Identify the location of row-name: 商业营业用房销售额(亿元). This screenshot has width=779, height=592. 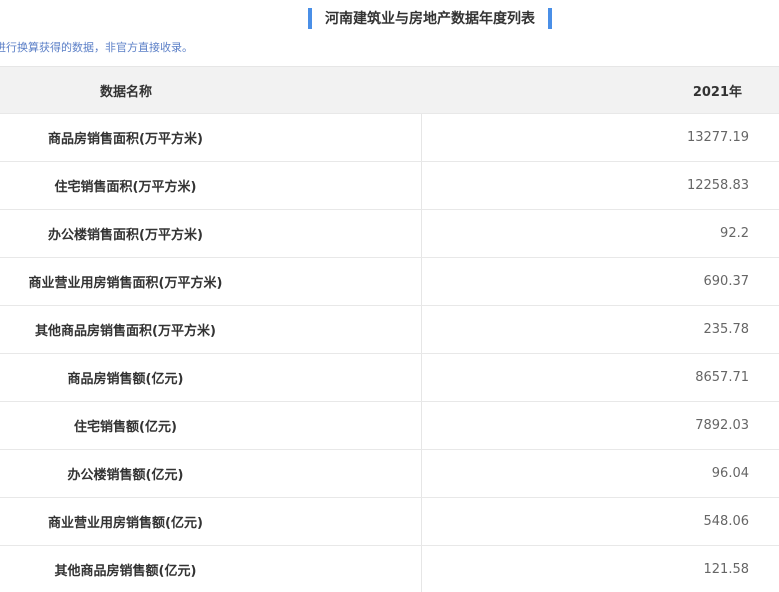
(211, 521).